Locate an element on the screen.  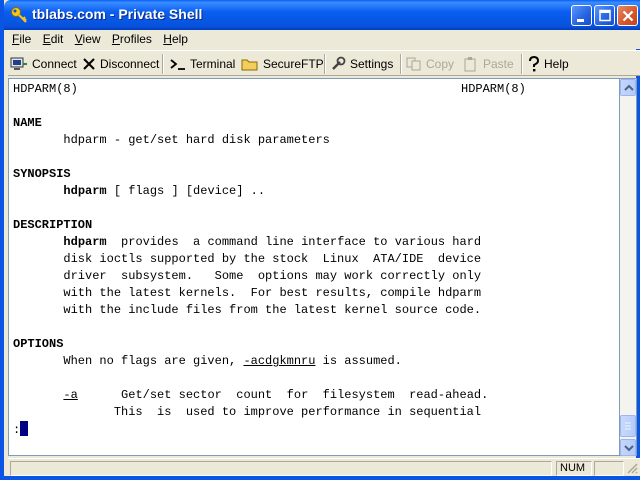
menu-profiles: Profiles is located at coordinates (132, 38).